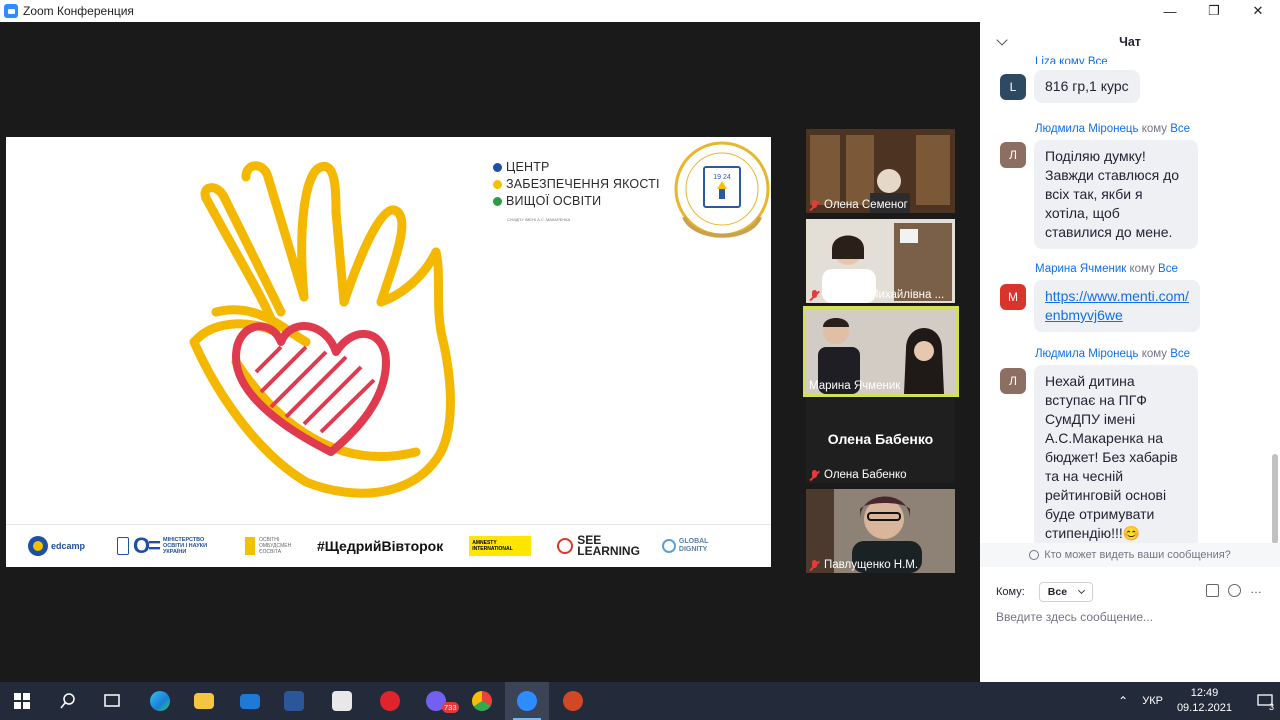  I want to click on emoji-icon, so click(1234, 590).